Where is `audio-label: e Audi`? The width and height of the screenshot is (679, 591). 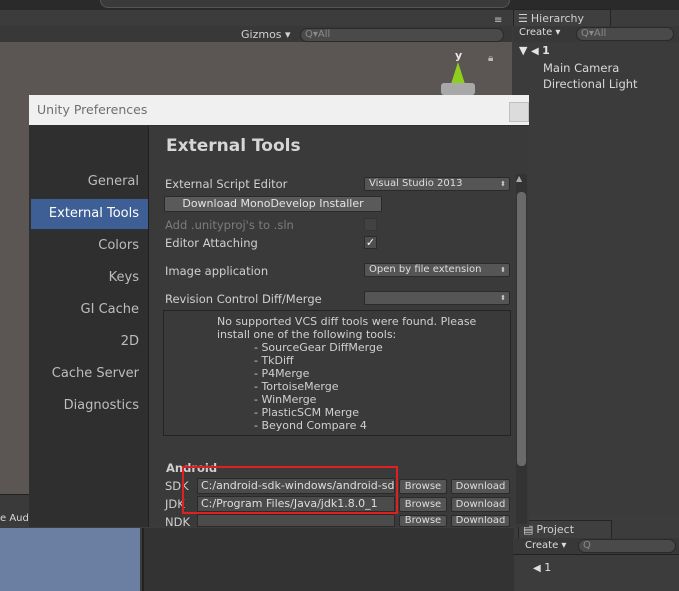 audio-label: e Audi is located at coordinates (16, 518).